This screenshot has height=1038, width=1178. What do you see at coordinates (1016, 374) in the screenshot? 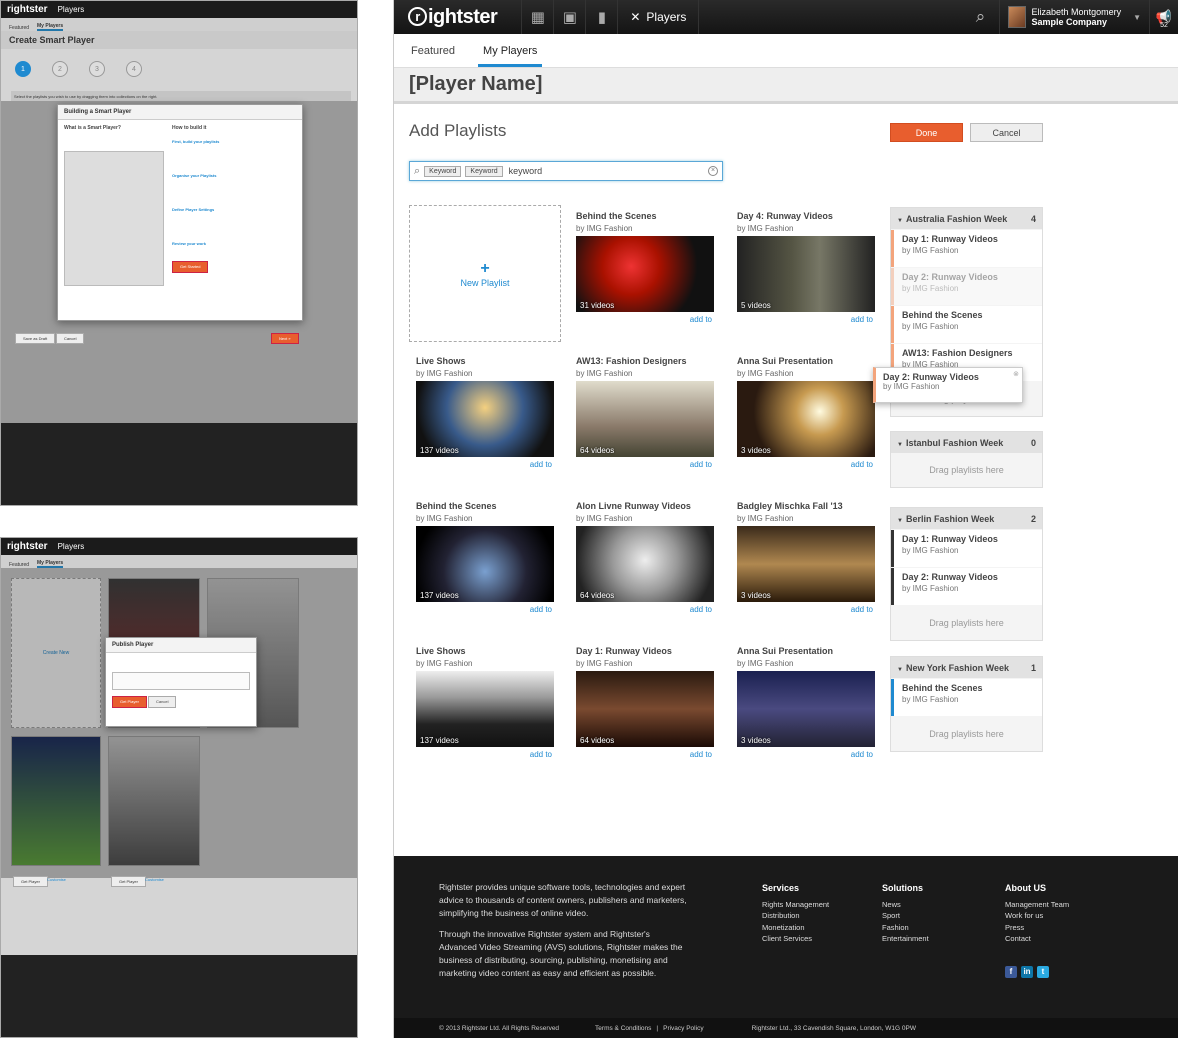
I see `close-icon: ⊗` at bounding box center [1016, 374].